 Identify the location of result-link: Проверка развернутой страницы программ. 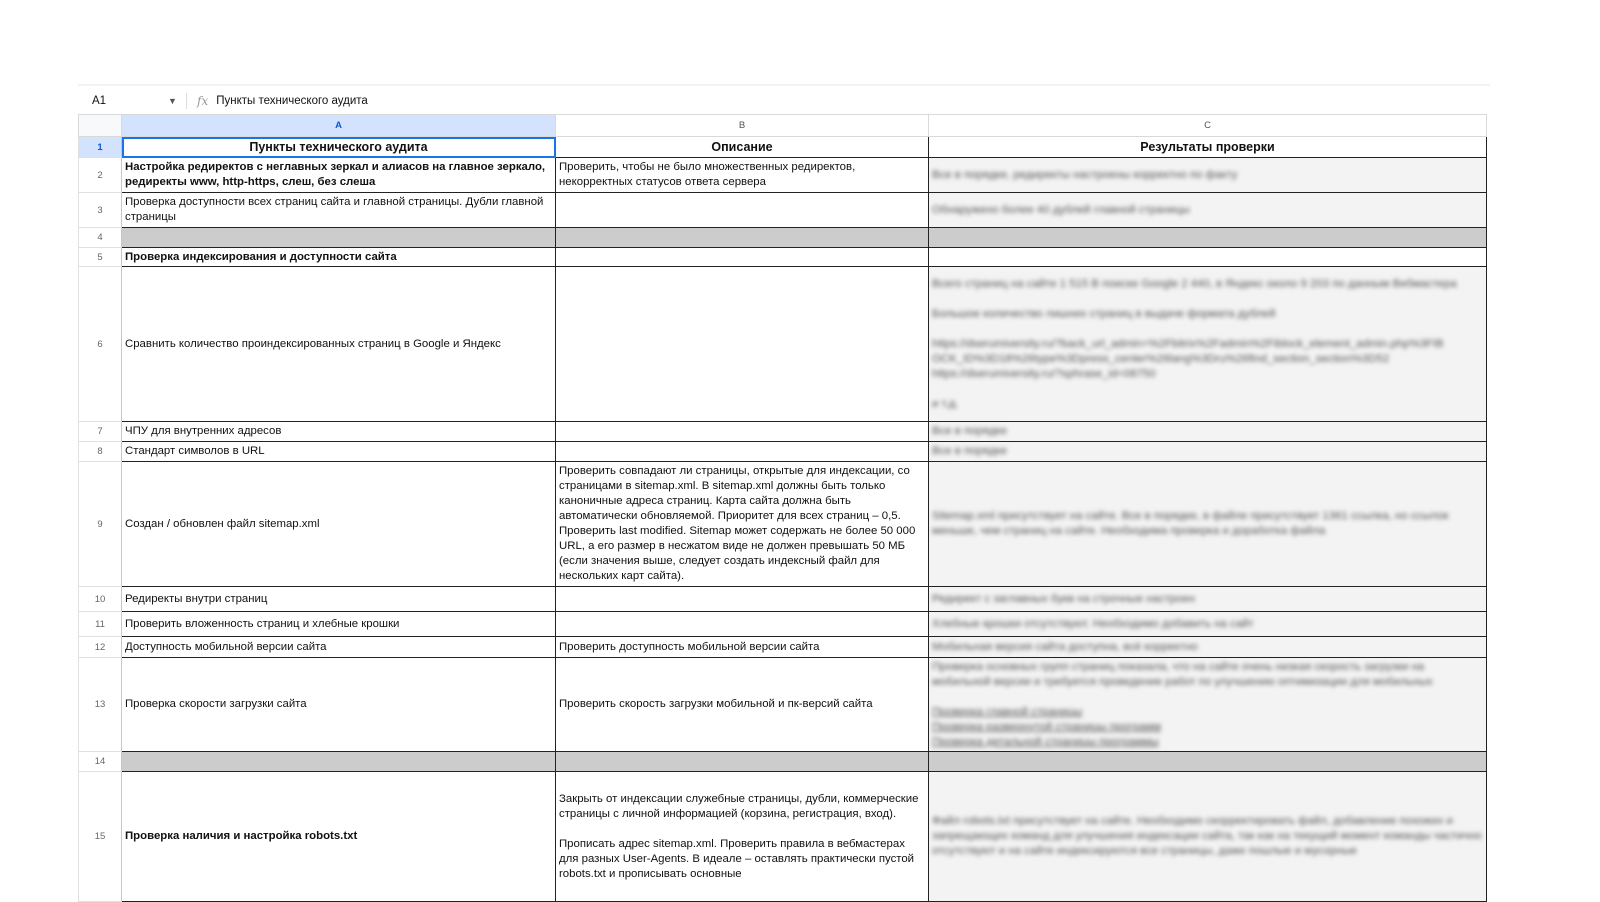
(1207, 727).